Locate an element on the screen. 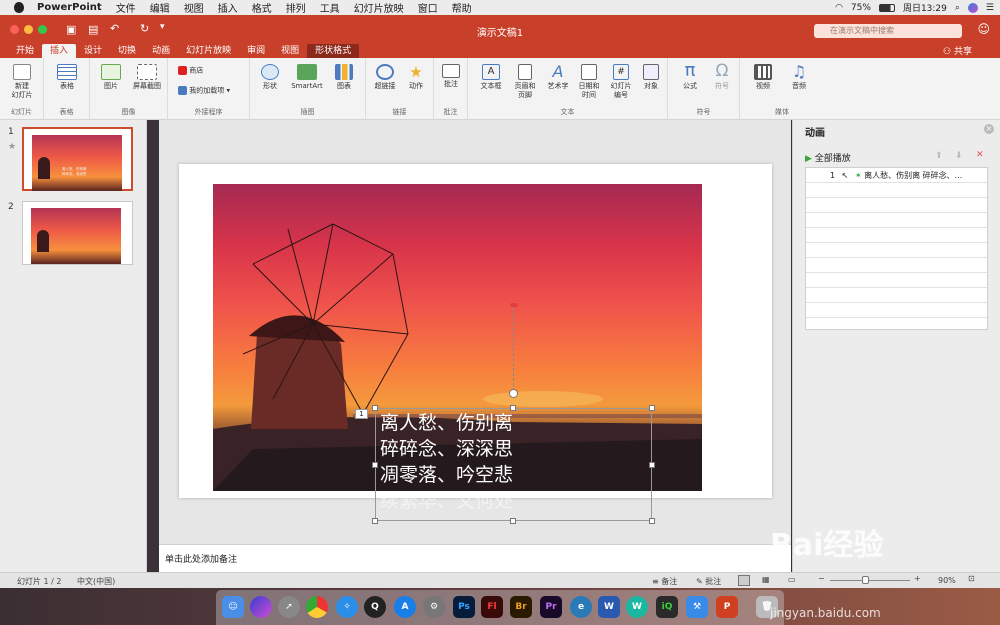 This screenshot has height=625, width=1000. shapes-button: 形状 is located at coordinates (270, 77).